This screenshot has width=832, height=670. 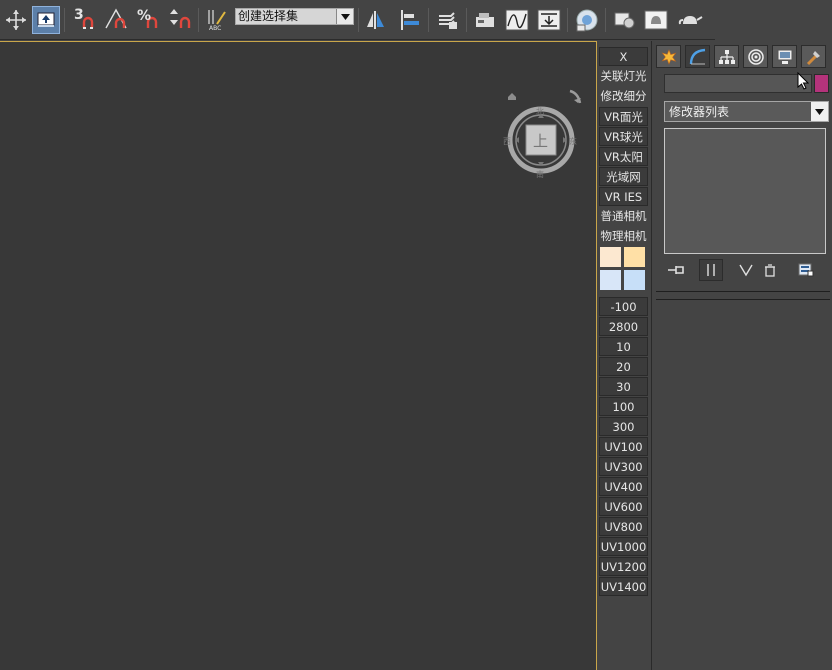 I want to click on value-button: 10, so click(x=623, y=346).